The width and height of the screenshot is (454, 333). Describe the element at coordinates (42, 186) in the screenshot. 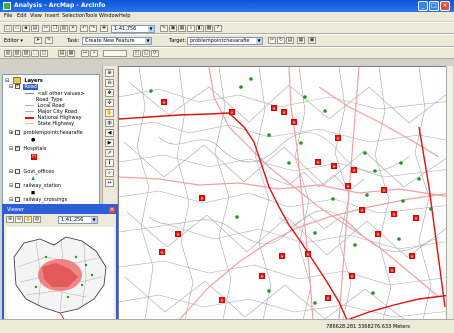

I see `layer-name: railway_station` at that location.